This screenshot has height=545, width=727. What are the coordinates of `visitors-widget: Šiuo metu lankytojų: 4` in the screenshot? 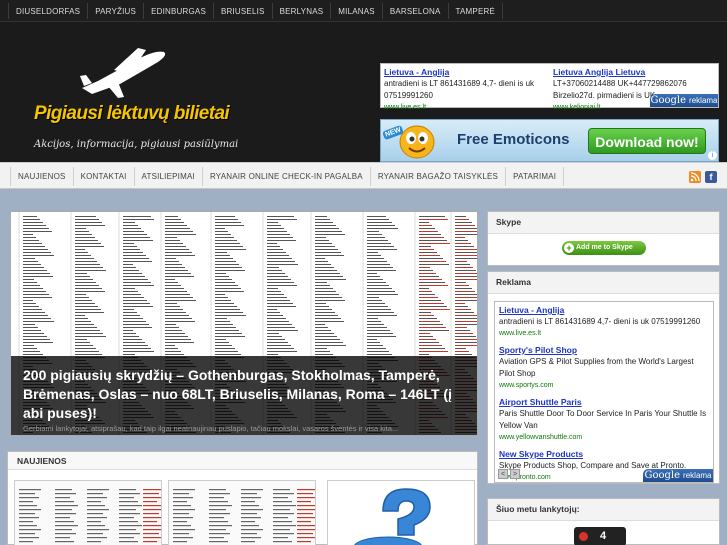 It's located at (603, 521).